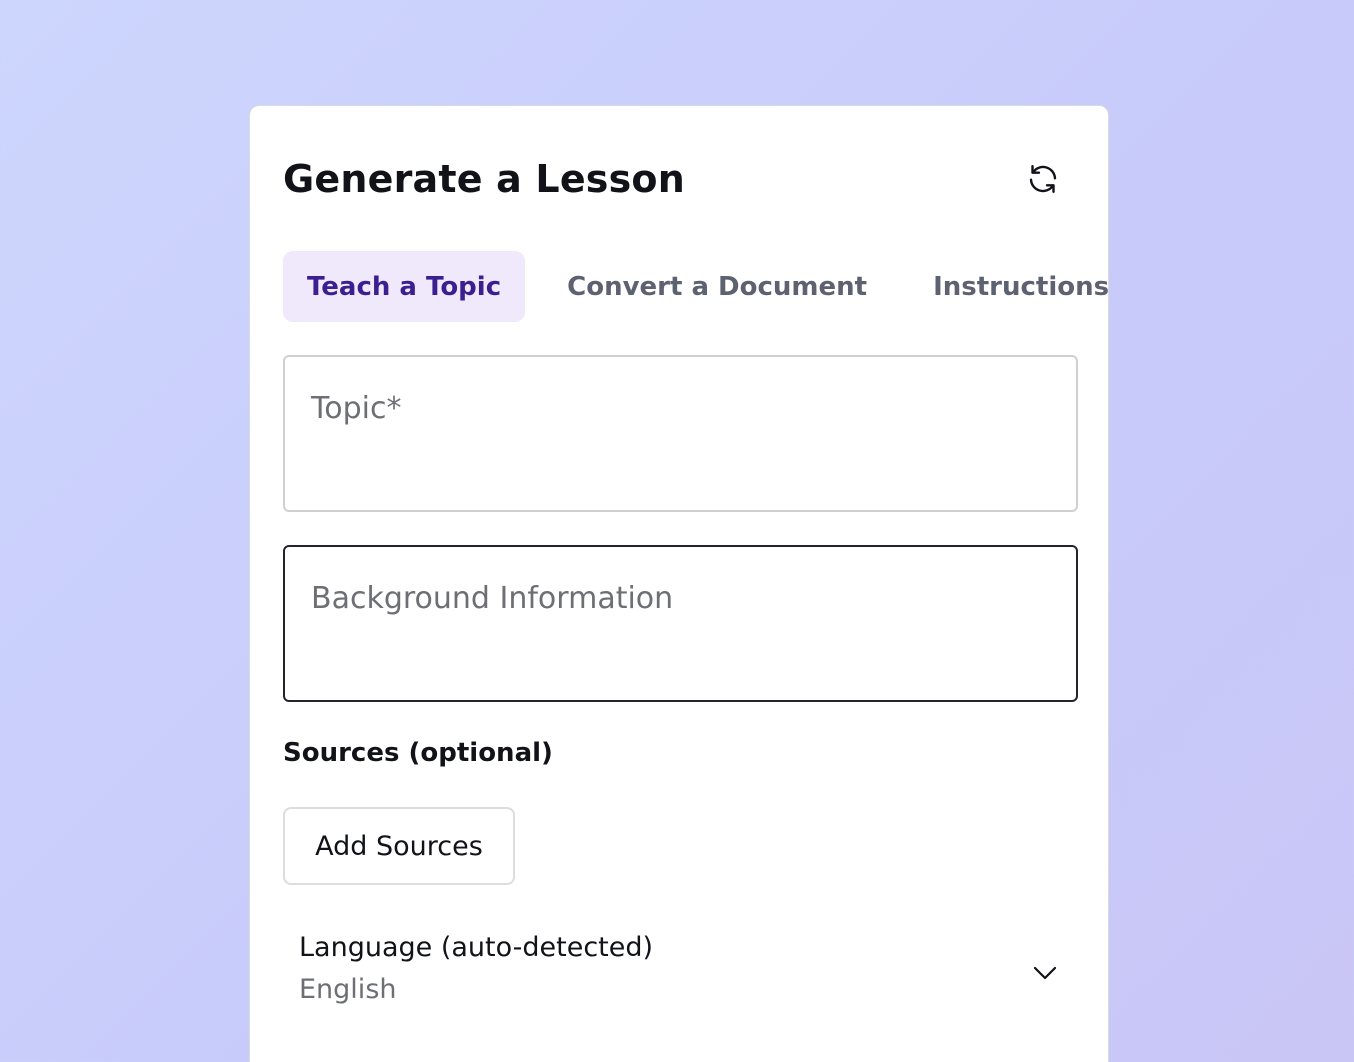  What do you see at coordinates (476, 947) in the screenshot?
I see `language-label: Language (auto-detected)` at bounding box center [476, 947].